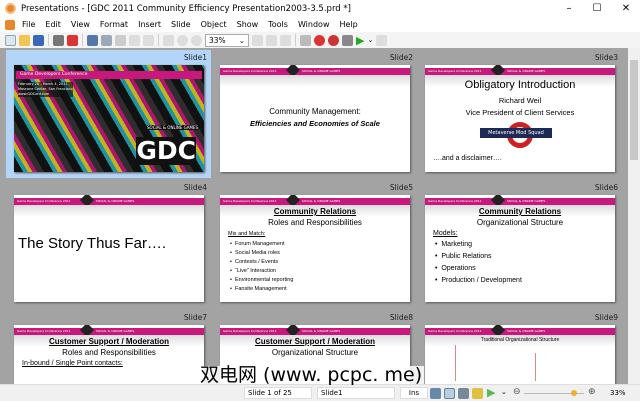  I want to click on menu-help: Help, so click(348, 24).